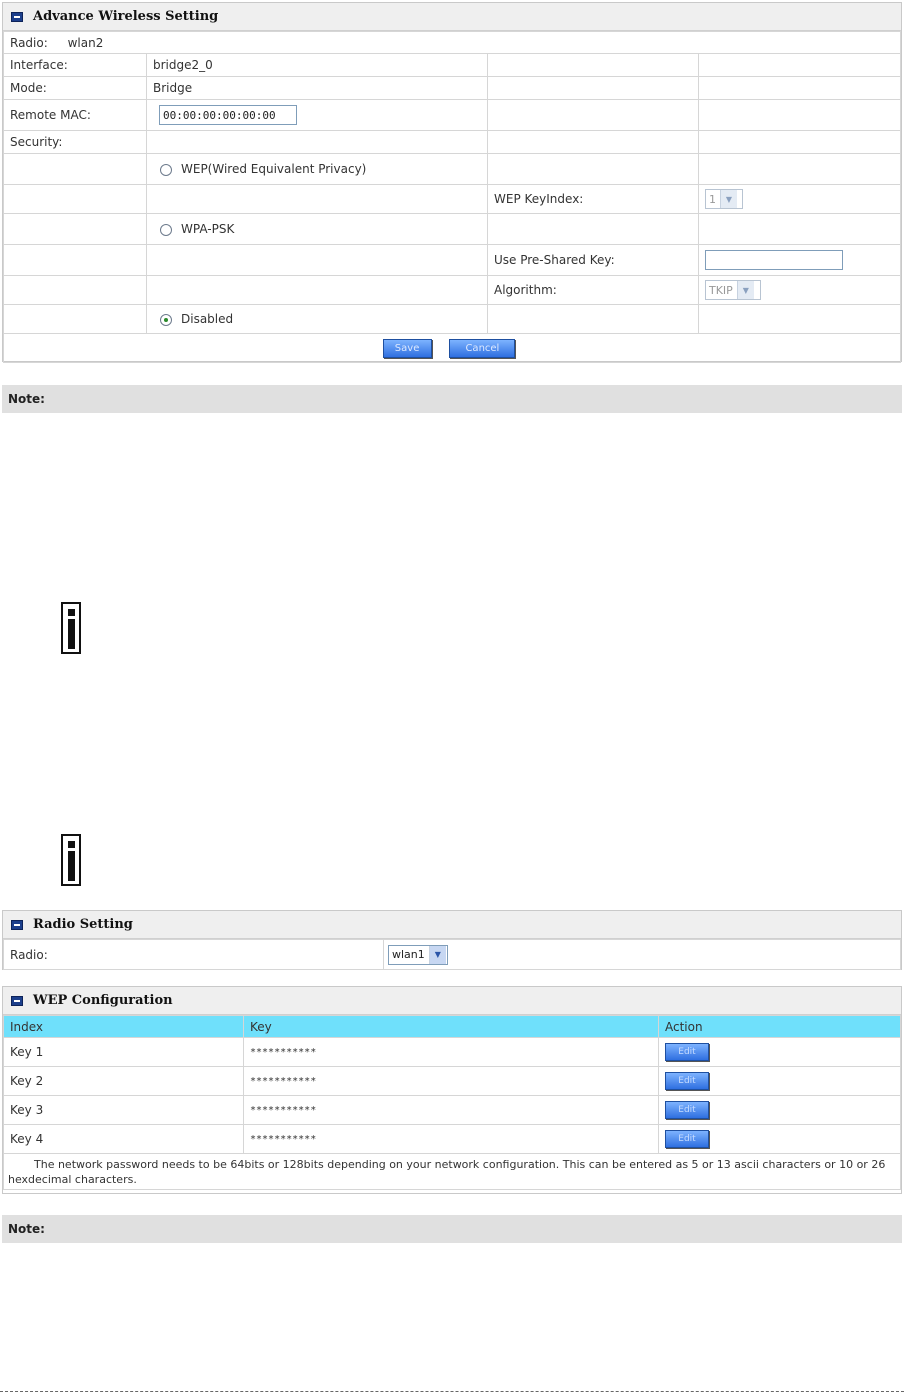  What do you see at coordinates (75, 65) in the screenshot?
I see `interface-label: Interface:` at bounding box center [75, 65].